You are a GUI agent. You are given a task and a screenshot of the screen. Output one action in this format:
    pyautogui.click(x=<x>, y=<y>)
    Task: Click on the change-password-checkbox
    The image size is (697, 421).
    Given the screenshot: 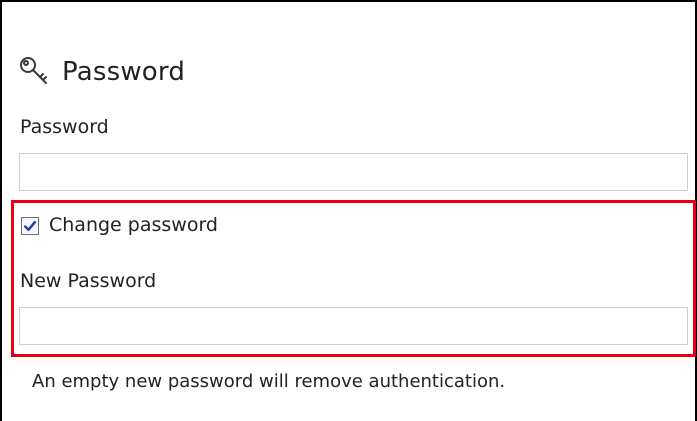 What is the action you would take?
    pyautogui.click(x=30, y=225)
    